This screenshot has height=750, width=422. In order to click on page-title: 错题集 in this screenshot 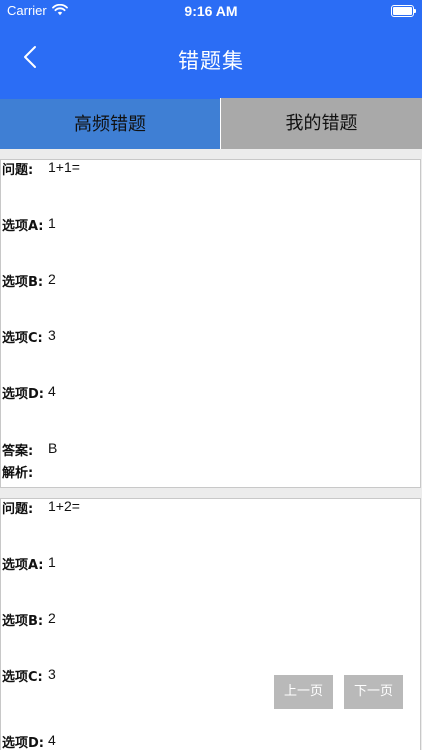, I will do `click(211, 61)`.